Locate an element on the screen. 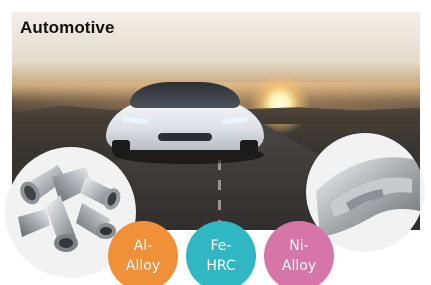  car-windshield is located at coordinates (185, 95).